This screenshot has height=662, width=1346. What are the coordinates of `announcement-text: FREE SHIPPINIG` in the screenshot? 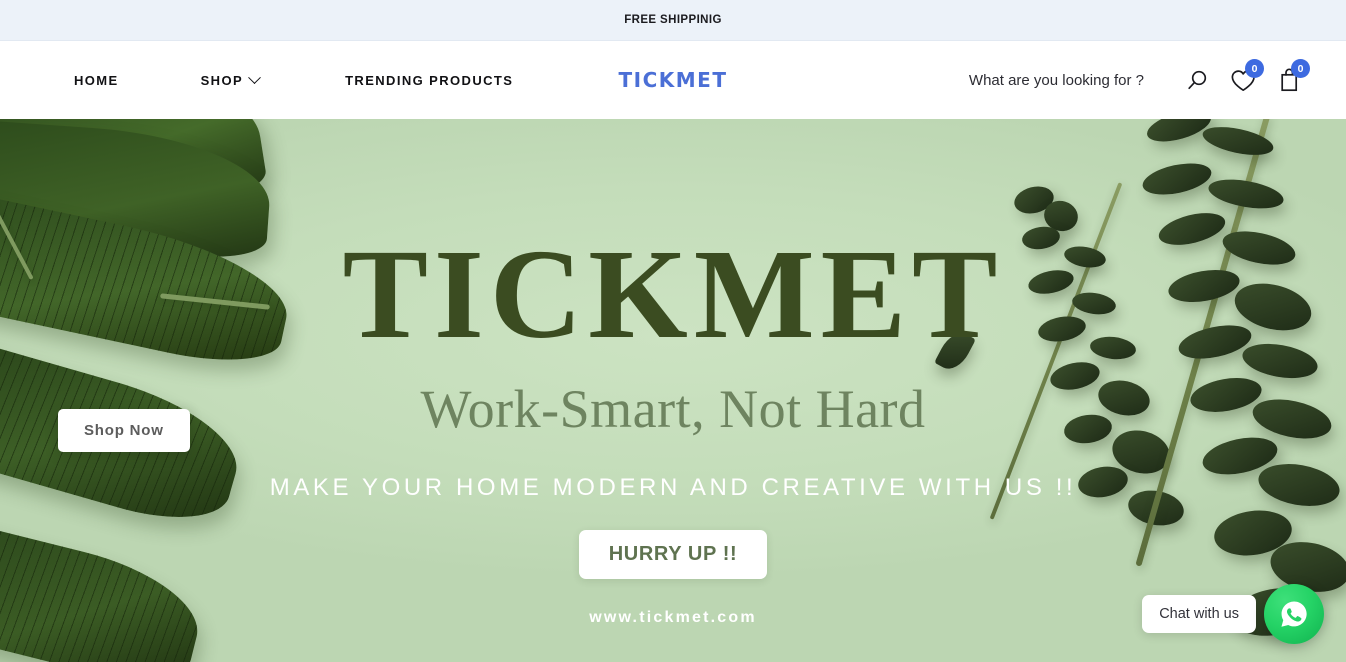 It's located at (673, 20).